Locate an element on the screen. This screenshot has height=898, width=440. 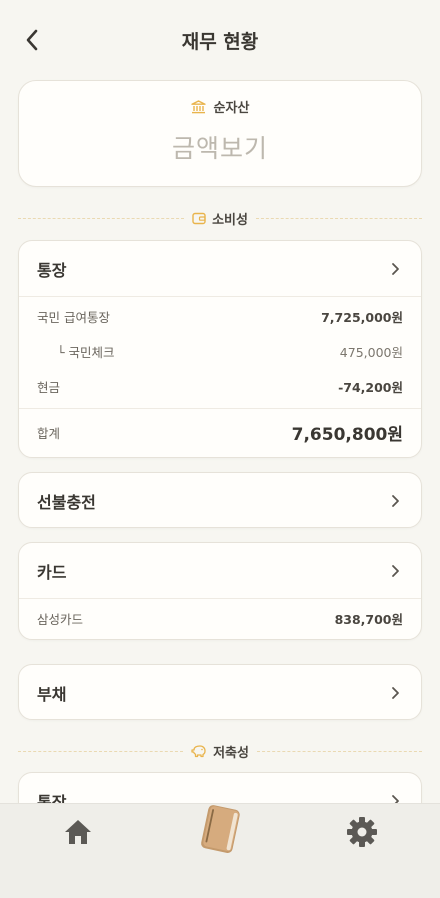
account-name: 국민 급여통장 is located at coordinates (73, 317).